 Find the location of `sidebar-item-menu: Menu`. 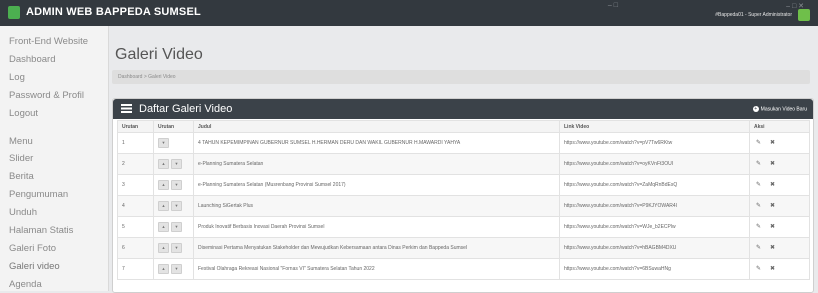

sidebar-item-menu: Menu is located at coordinates (21, 141).